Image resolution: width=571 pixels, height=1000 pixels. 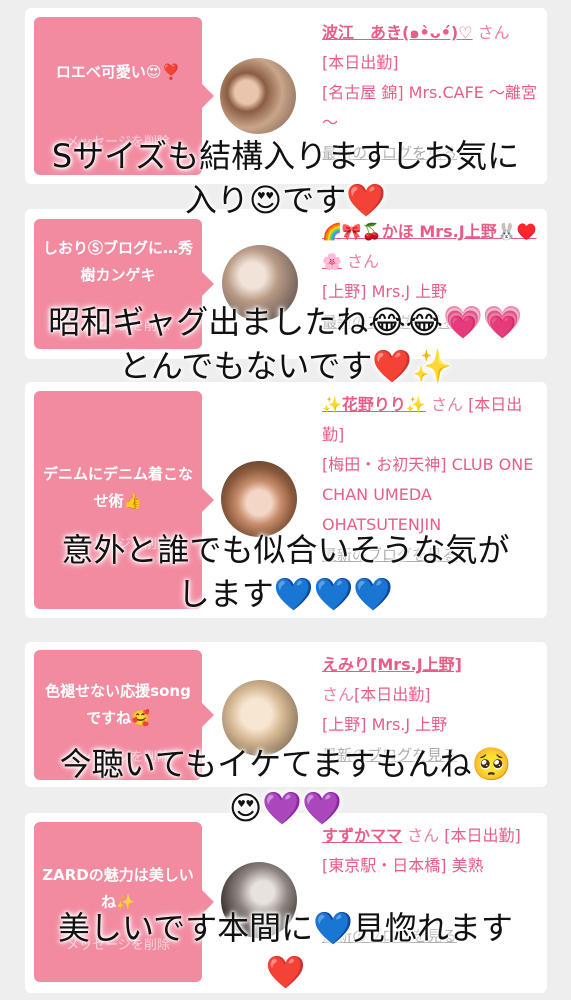 What do you see at coordinates (285, 594) in the screenshot?
I see `reply-caption-line: します💙💙💙` at bounding box center [285, 594].